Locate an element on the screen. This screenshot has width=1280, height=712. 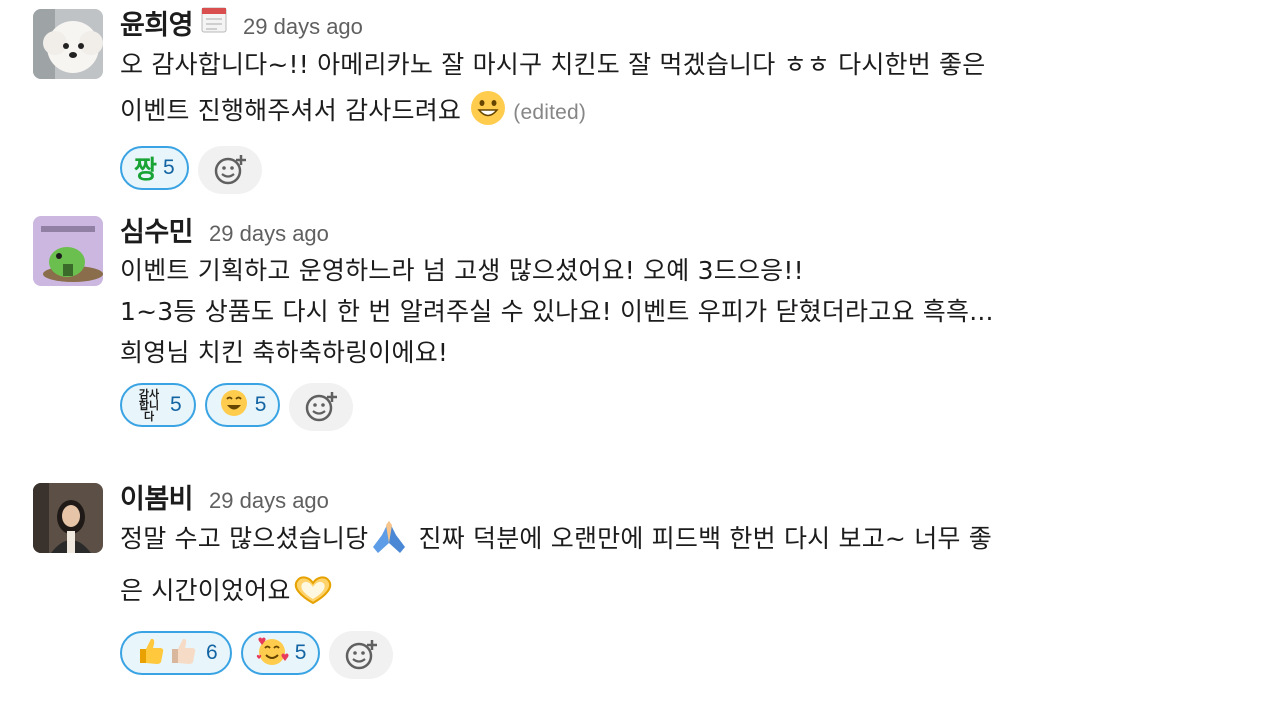
reaction-smile: 5 is located at coordinates (242, 405).